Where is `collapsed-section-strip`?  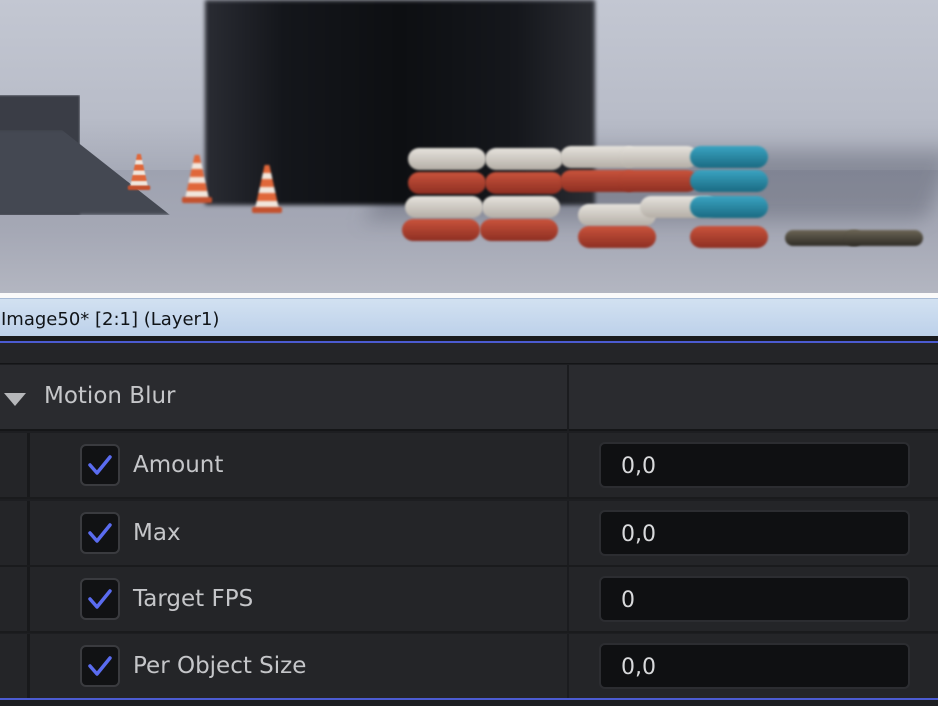
collapsed-section-strip is located at coordinates (469, 353).